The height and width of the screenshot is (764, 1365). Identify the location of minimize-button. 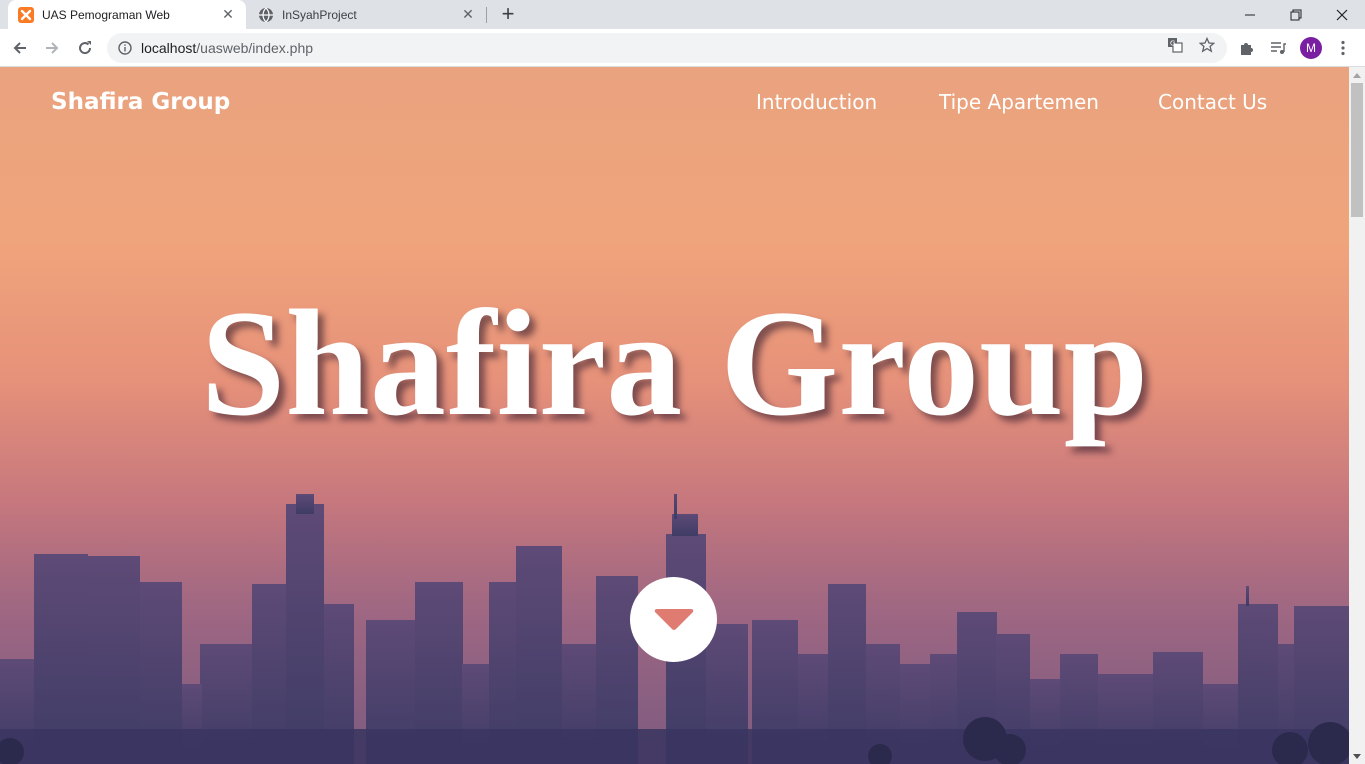
(1250, 14).